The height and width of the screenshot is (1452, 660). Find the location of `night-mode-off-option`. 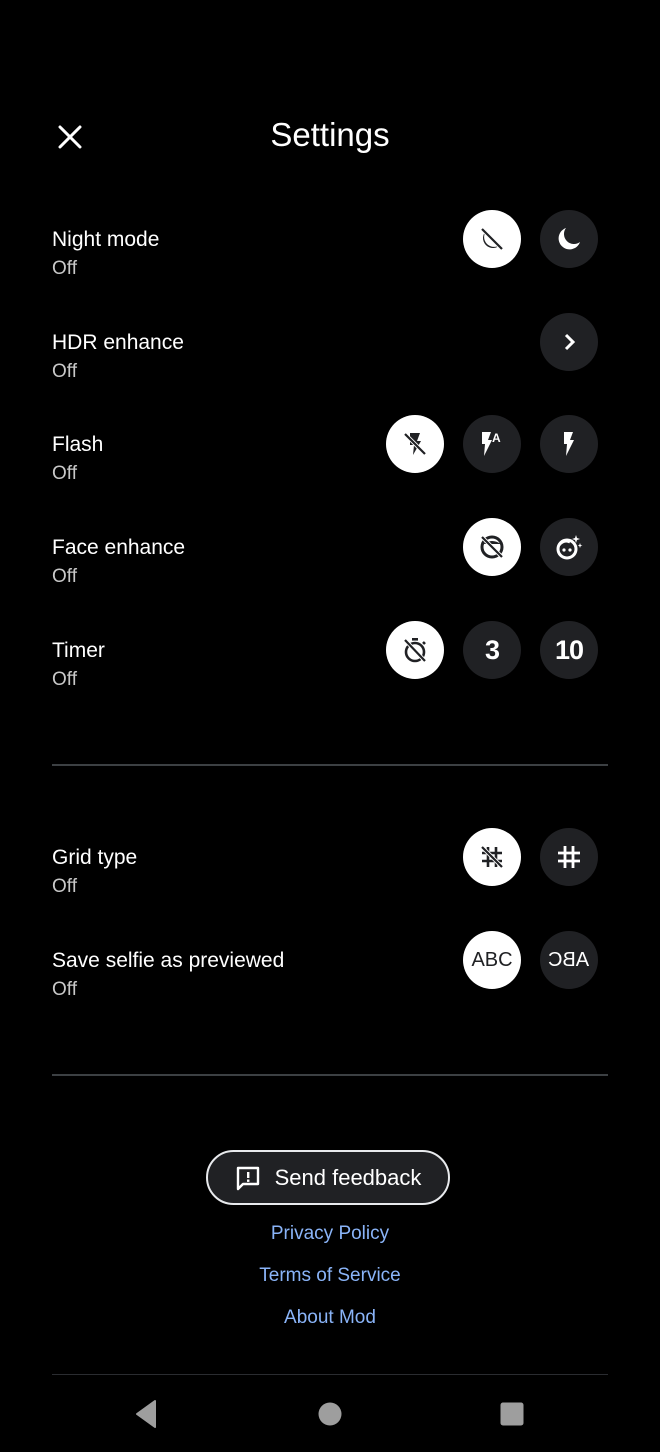

night-mode-off-option is located at coordinates (492, 239).